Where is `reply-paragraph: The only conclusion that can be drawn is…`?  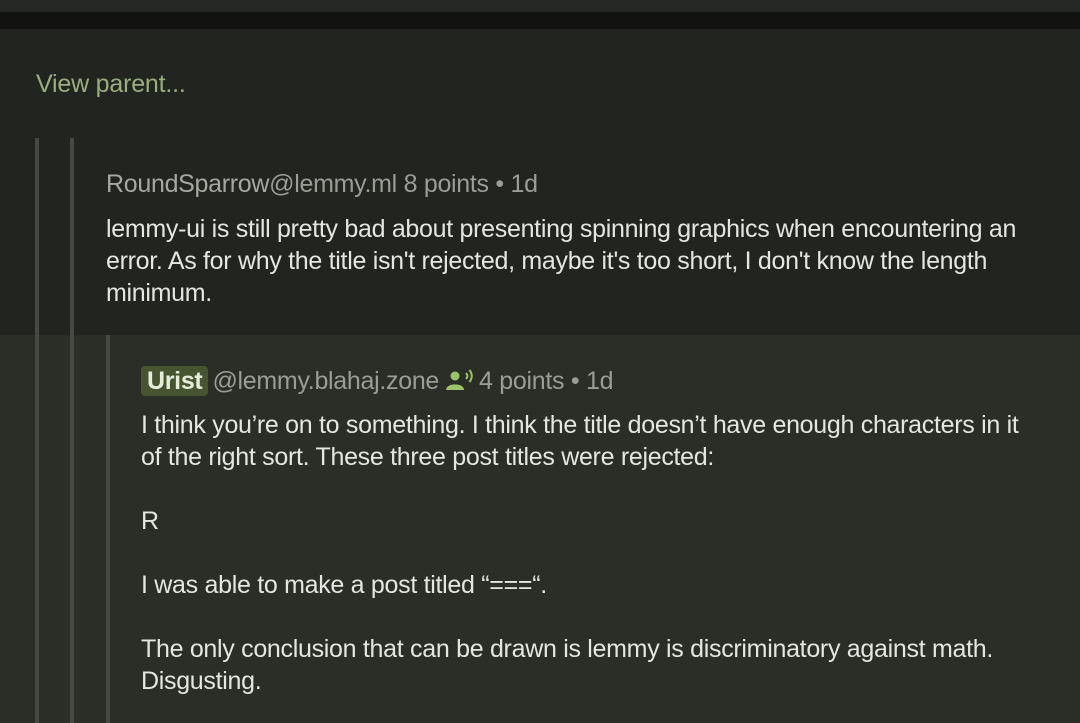 reply-paragraph: The only conclusion that can be drawn is… is located at coordinates (567, 665).